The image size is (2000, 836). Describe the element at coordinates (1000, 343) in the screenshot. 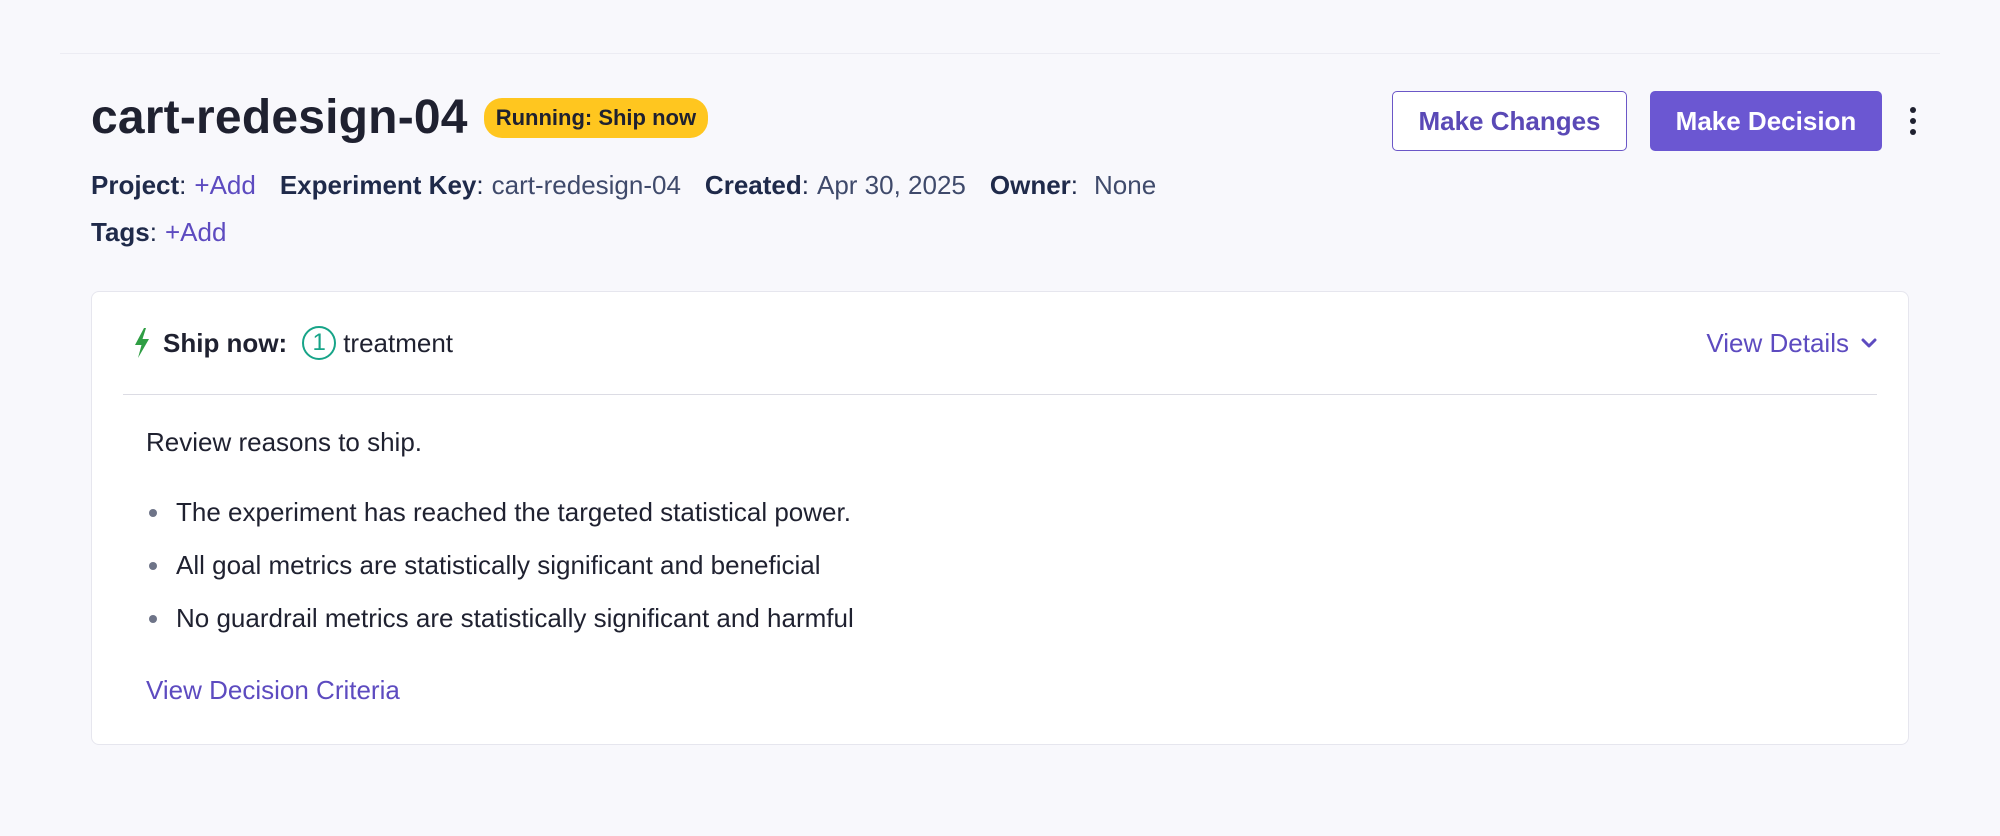

I see `decision-card-header: Ship now: 1 treatment View Details` at that location.